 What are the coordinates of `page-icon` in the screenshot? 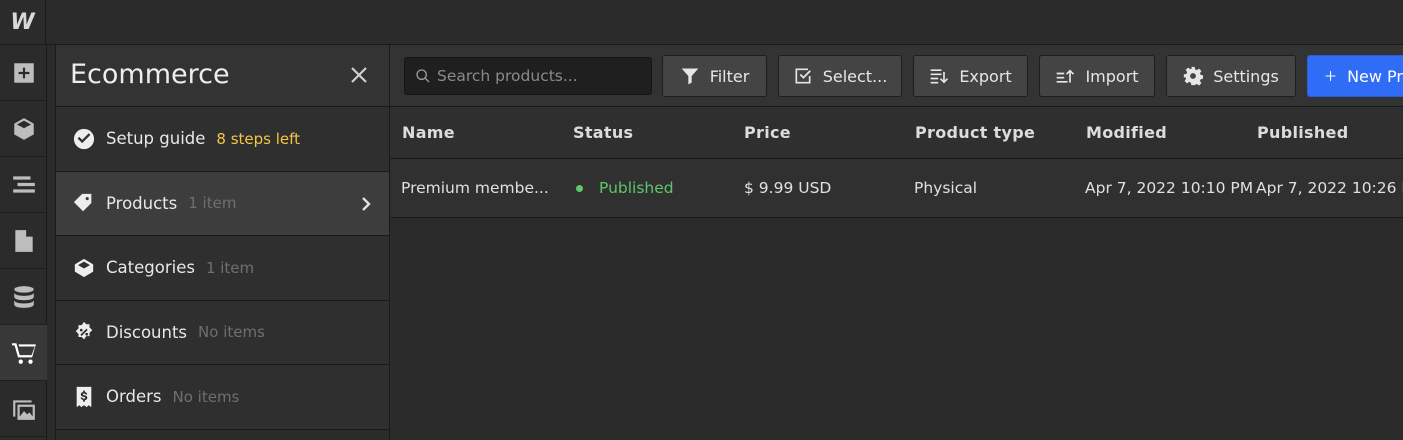 It's located at (23, 240).